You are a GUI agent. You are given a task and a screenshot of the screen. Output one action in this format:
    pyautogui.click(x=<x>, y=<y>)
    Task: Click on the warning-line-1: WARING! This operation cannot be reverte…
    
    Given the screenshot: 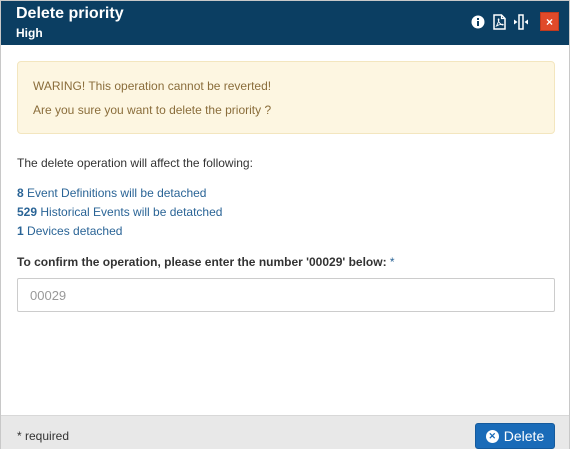 What is the action you would take?
    pyautogui.click(x=152, y=86)
    